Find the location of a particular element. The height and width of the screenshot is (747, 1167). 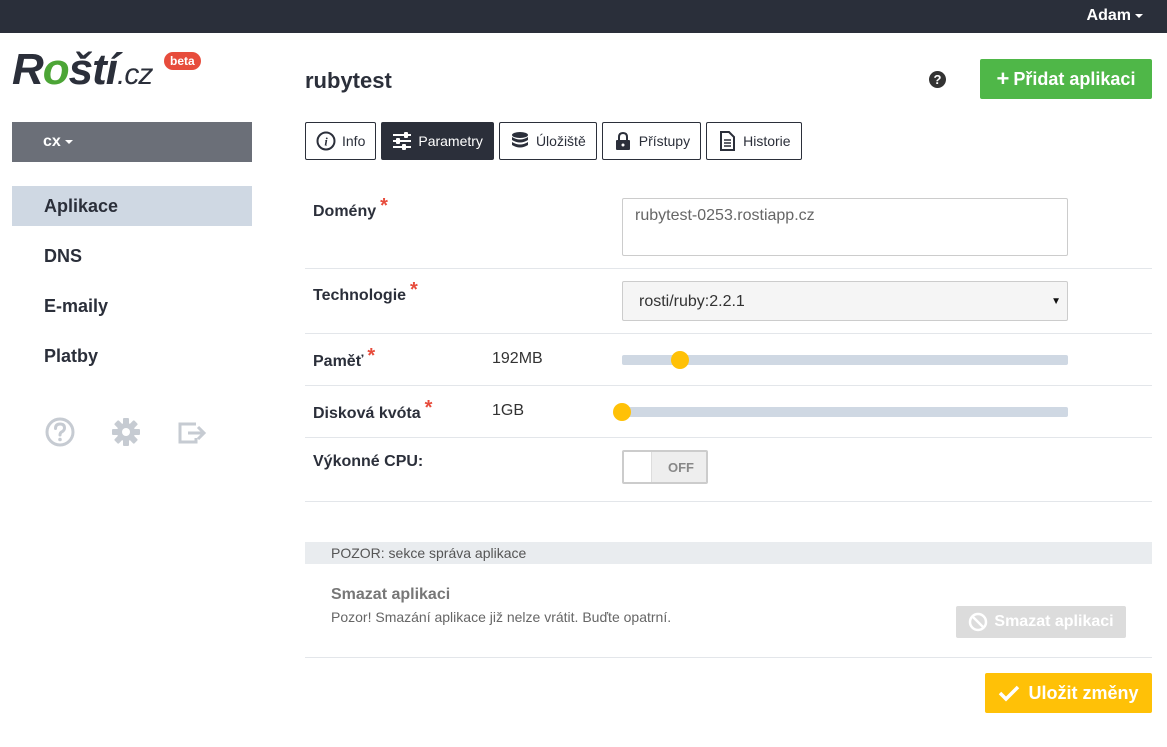

plus-icon: + is located at coordinates (1003, 78).